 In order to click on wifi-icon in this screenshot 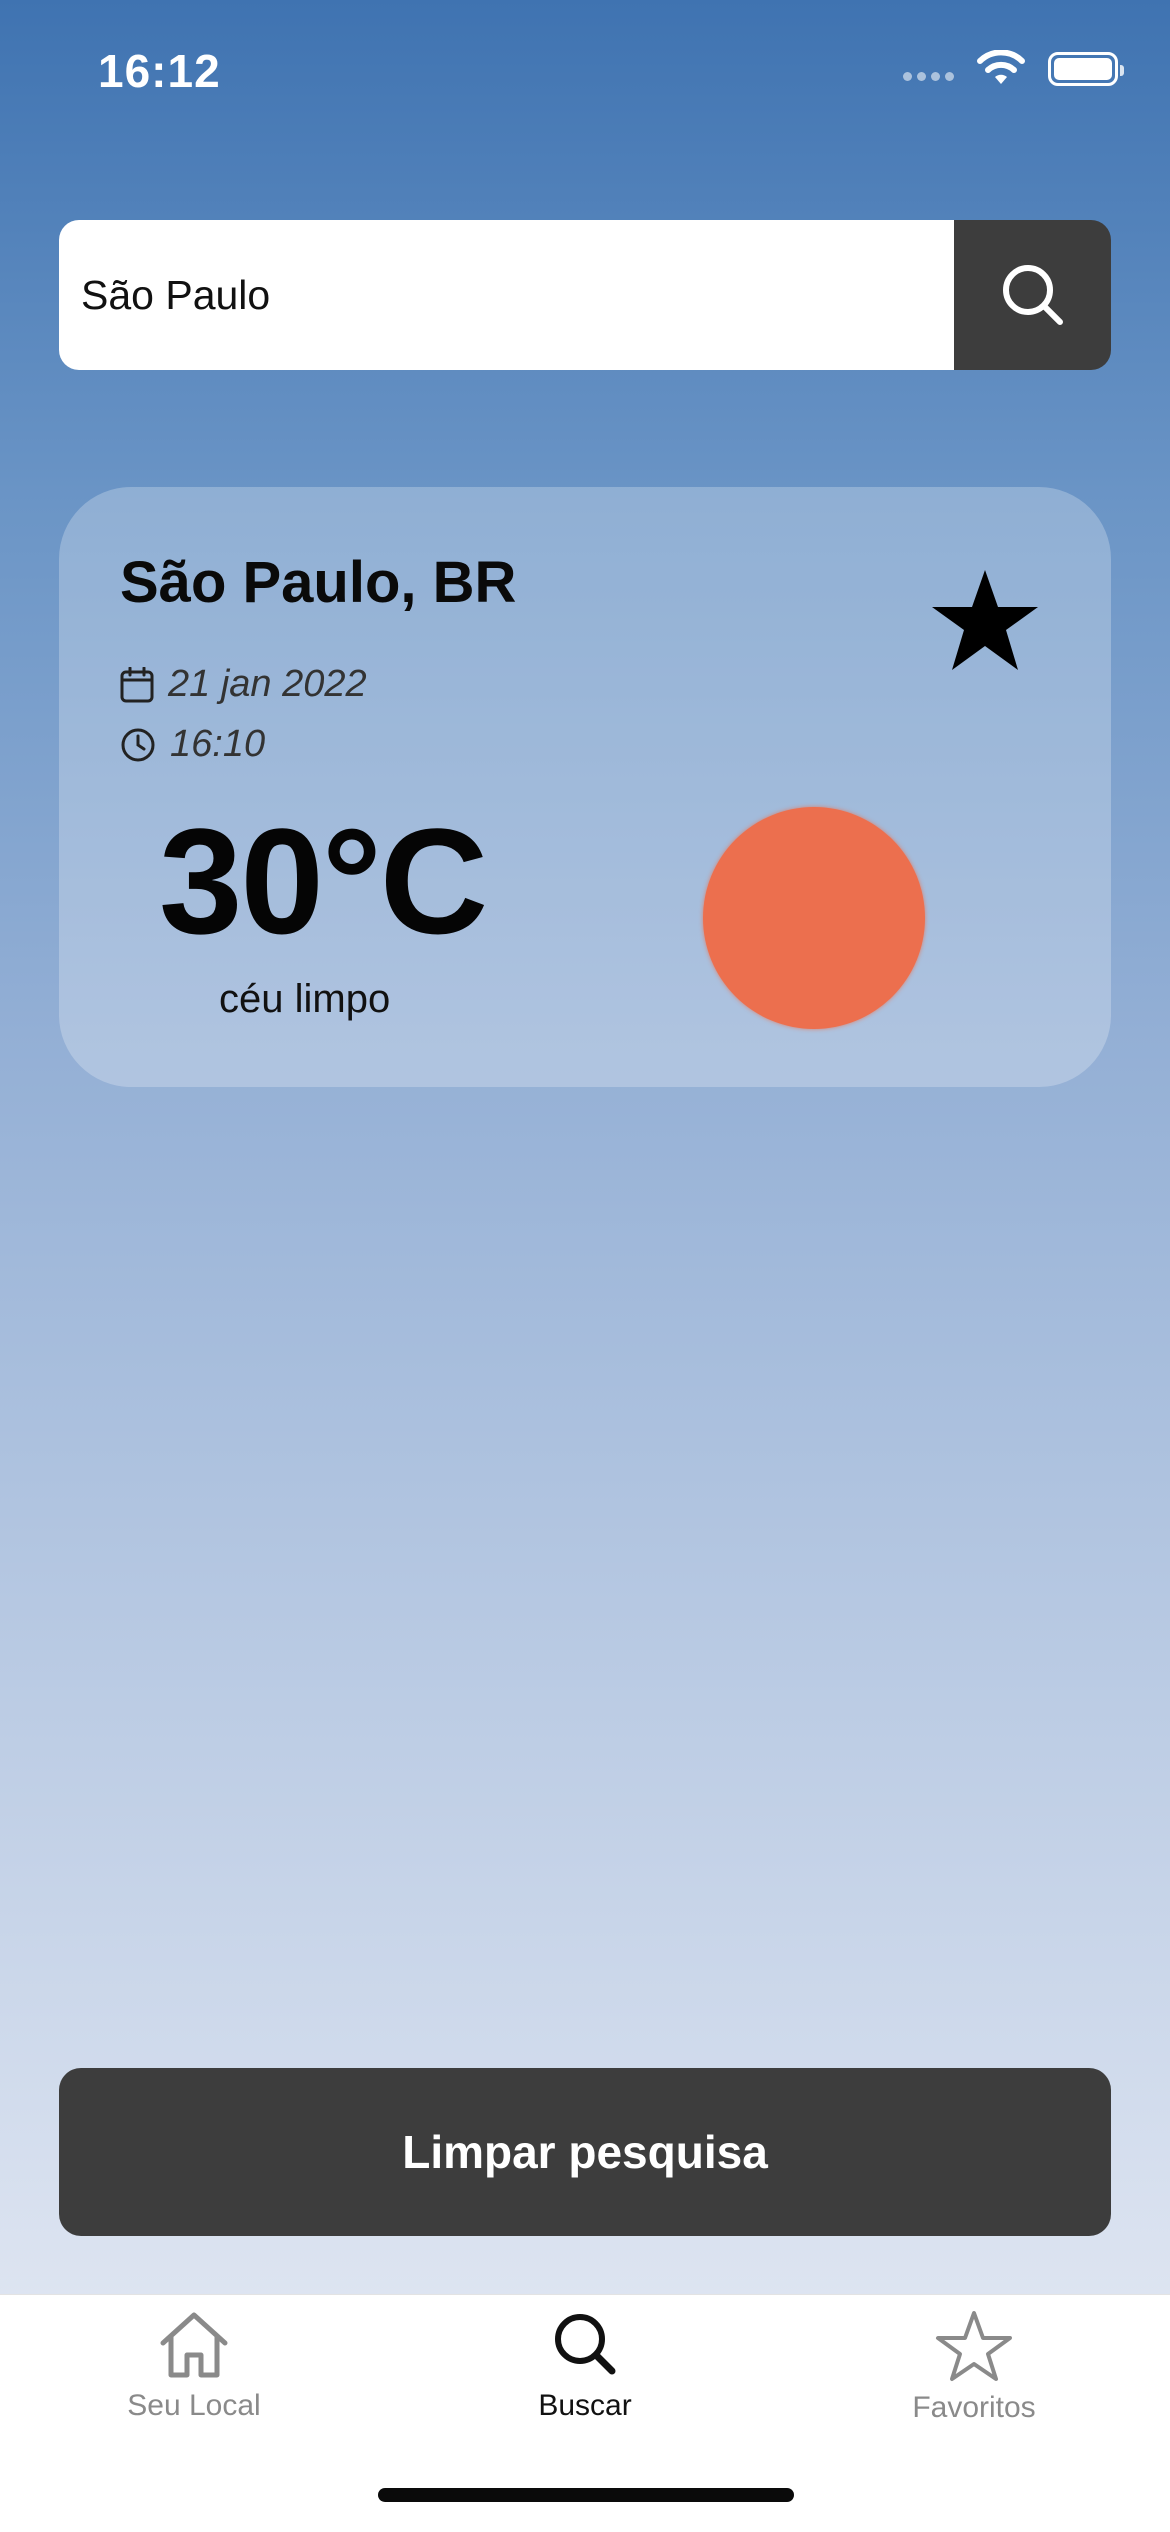, I will do `click(1001, 67)`.